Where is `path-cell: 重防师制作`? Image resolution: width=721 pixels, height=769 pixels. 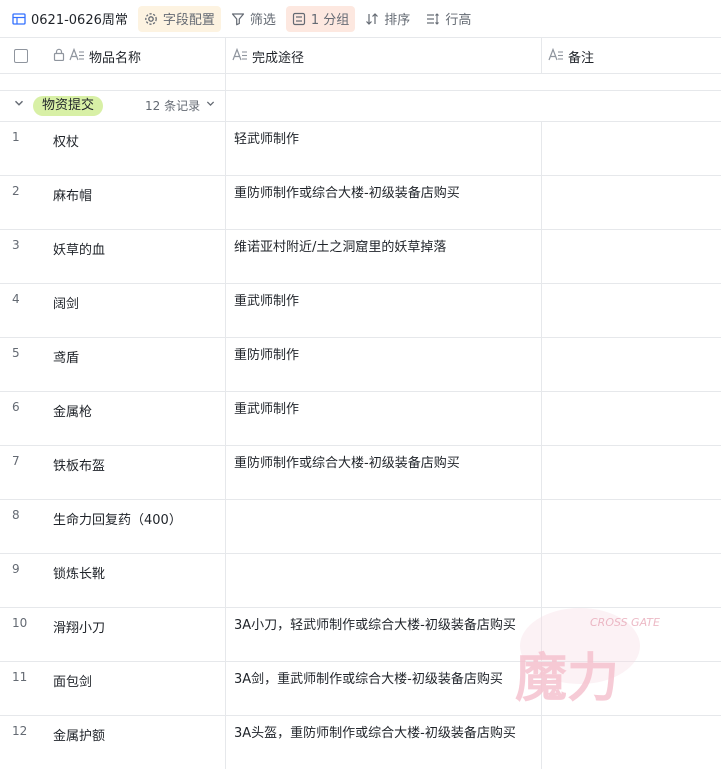
path-cell: 重防师制作 is located at coordinates (382, 356).